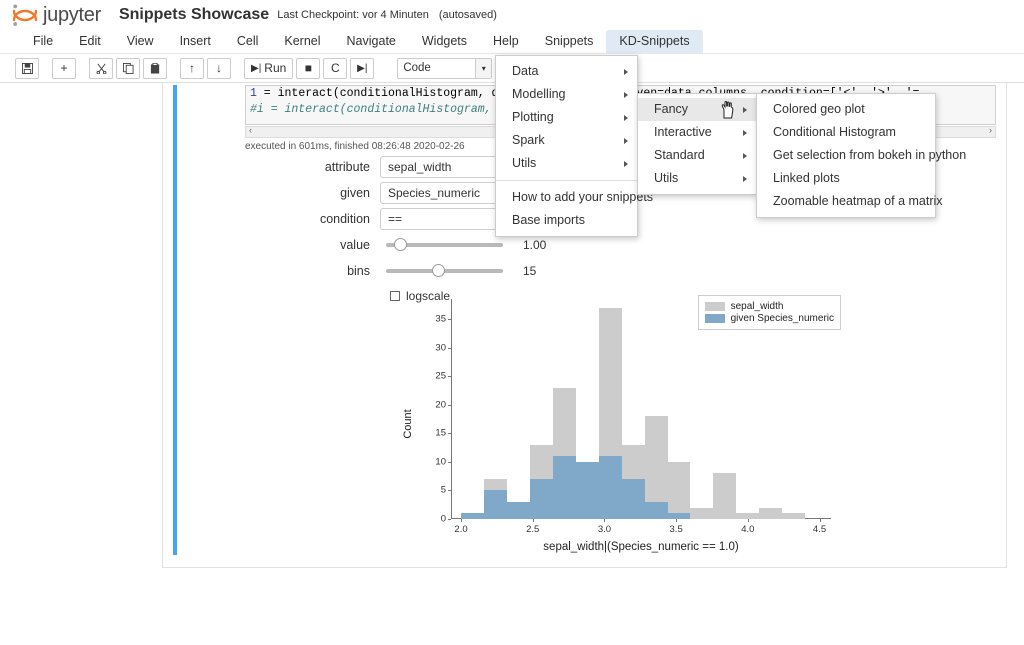 The width and height of the screenshot is (1024, 645). I want to click on notebook-title: Snippets Showcase, so click(194, 15).